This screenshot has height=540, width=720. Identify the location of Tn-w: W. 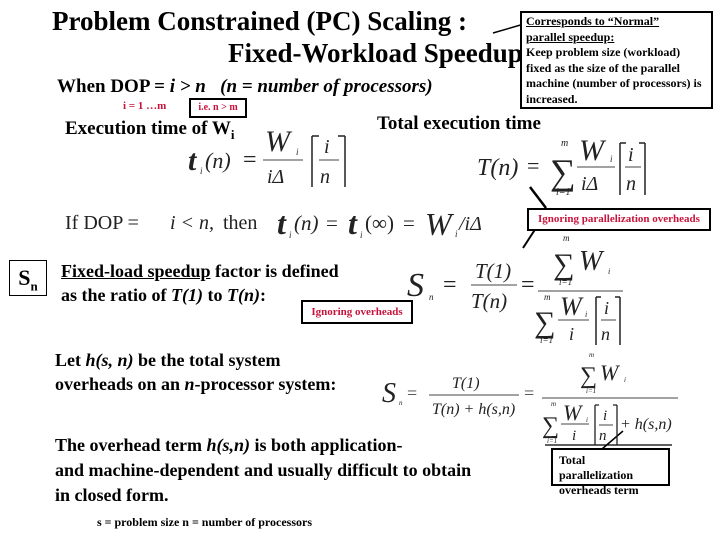
(593, 151).